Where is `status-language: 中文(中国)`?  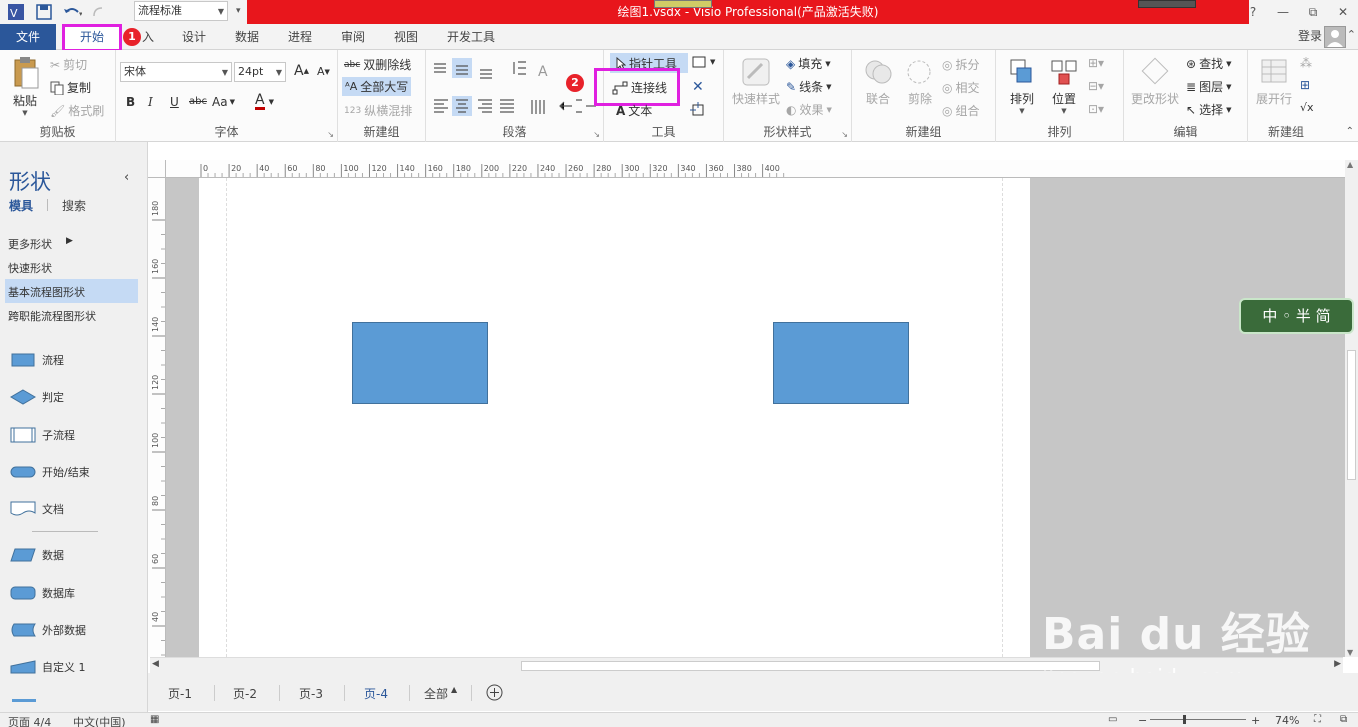
status-language: 中文(中国) is located at coordinates (99, 720).